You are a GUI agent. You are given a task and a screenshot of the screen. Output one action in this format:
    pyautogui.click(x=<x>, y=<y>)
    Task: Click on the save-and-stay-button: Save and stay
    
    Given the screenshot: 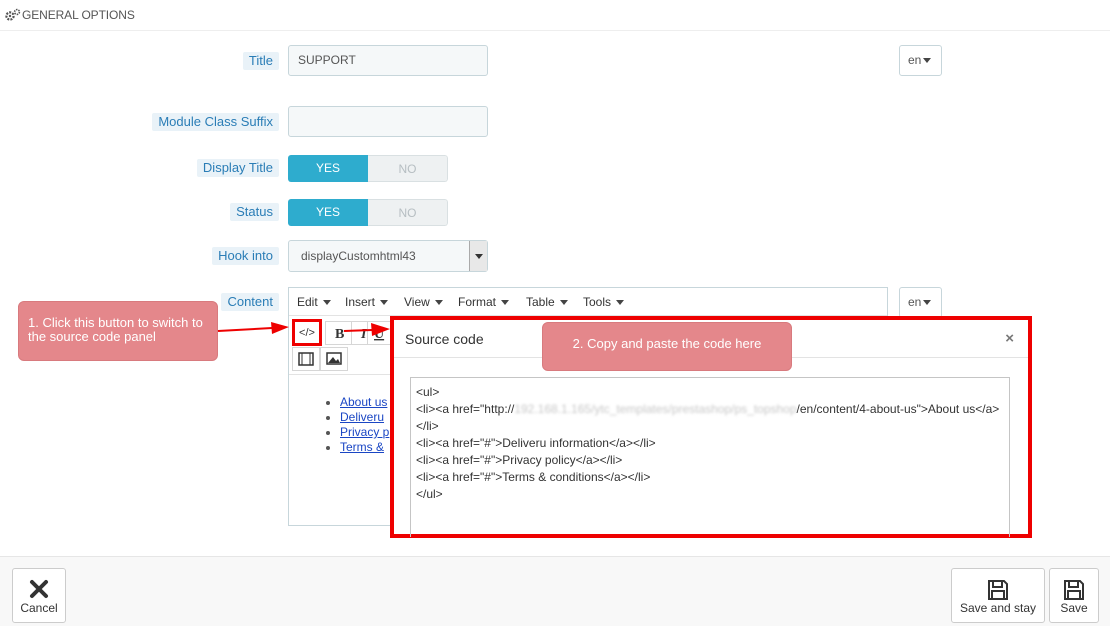 What is the action you would take?
    pyautogui.click(x=998, y=595)
    